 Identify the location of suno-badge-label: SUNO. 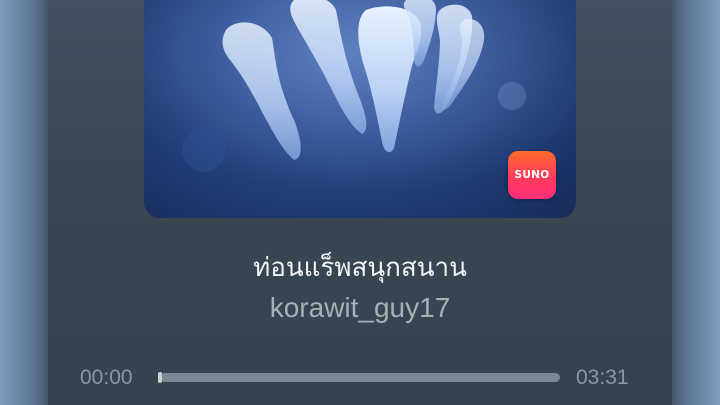
(532, 175).